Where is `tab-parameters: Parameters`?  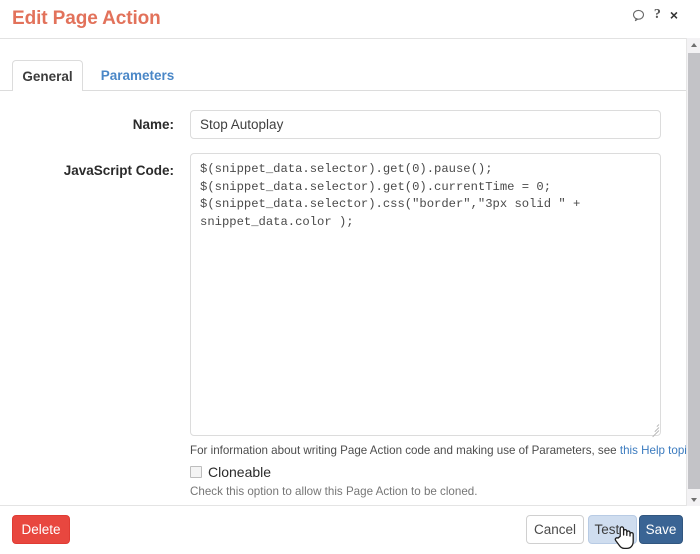 tab-parameters: Parameters is located at coordinates (137, 75).